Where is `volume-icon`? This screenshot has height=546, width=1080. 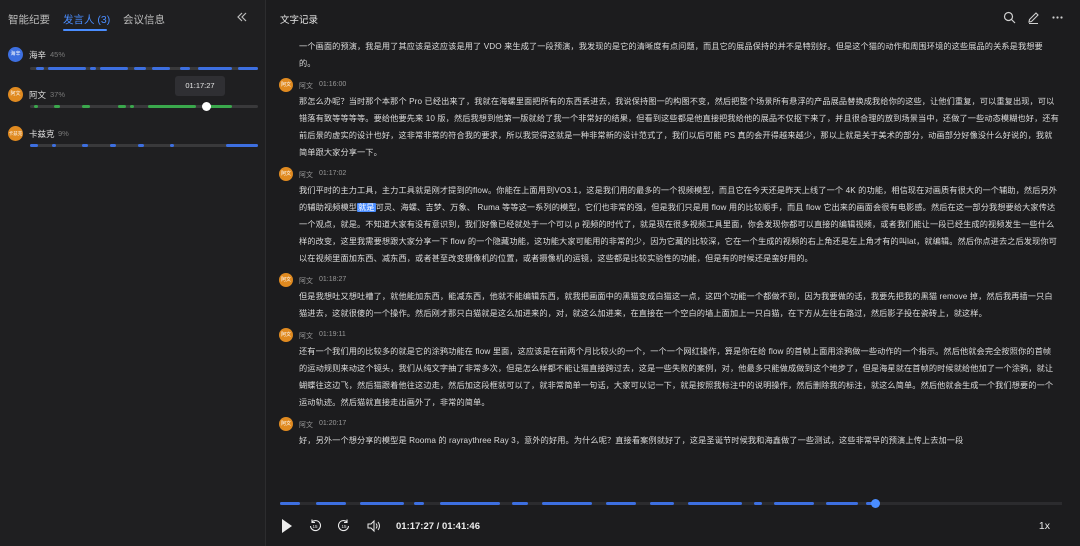 volume-icon is located at coordinates (374, 526).